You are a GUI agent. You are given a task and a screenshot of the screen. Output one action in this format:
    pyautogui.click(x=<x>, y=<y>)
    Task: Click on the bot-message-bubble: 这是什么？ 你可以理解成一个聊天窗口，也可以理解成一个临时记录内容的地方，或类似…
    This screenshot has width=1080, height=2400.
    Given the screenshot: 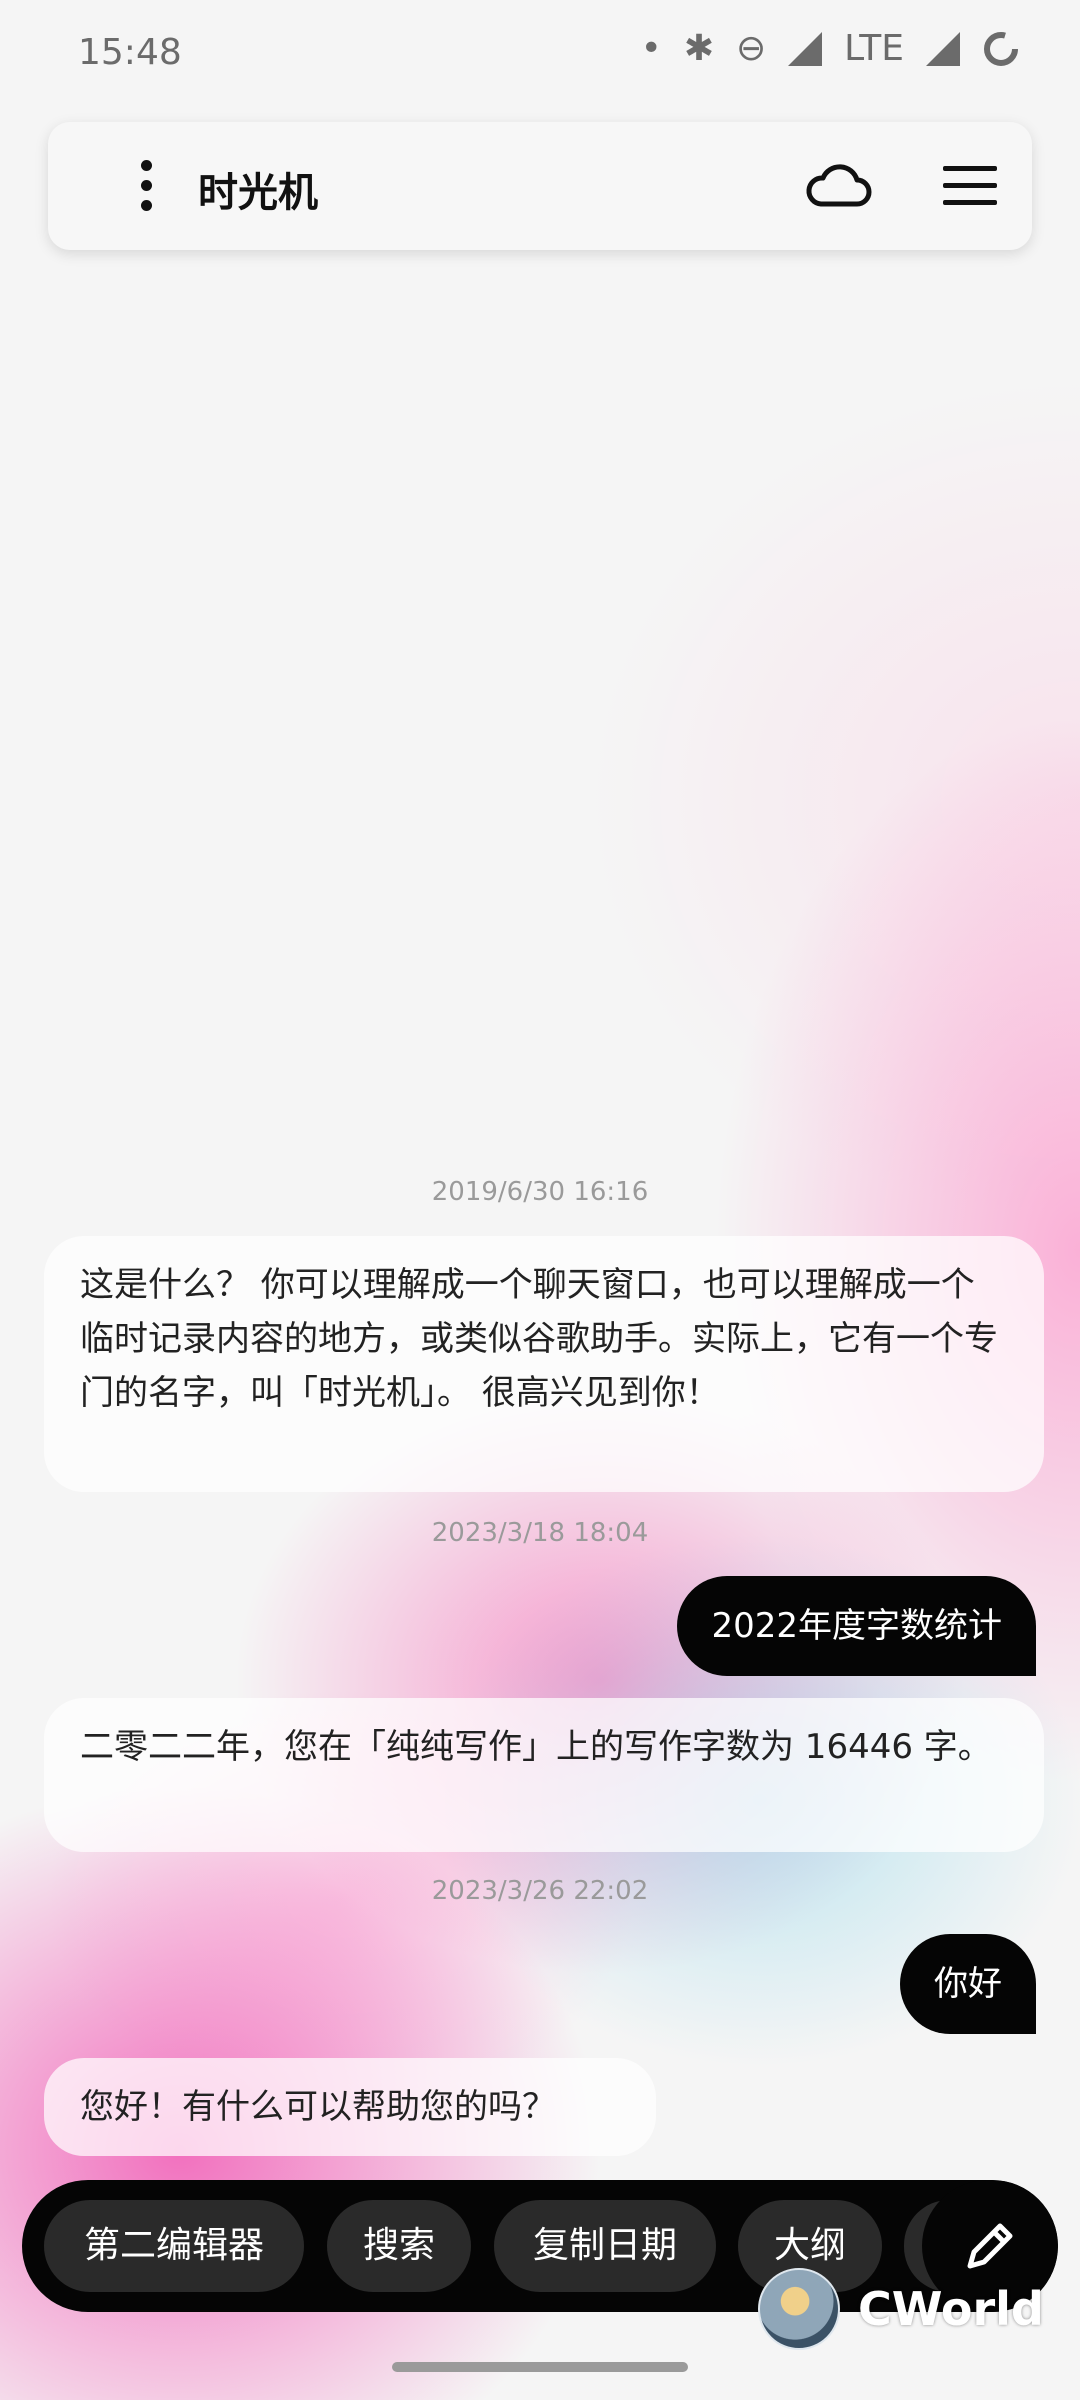 What is the action you would take?
    pyautogui.click(x=544, y=1364)
    